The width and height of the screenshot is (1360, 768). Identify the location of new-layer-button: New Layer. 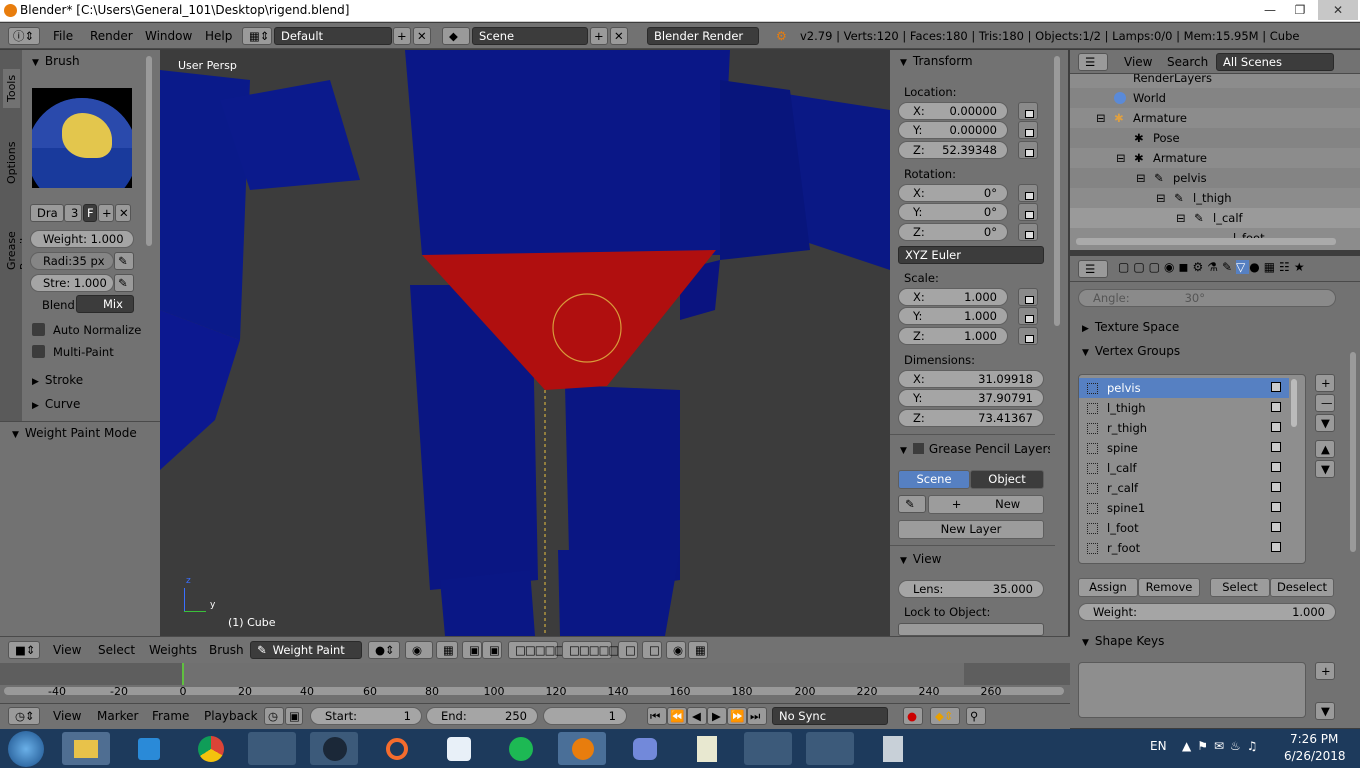
(971, 529).